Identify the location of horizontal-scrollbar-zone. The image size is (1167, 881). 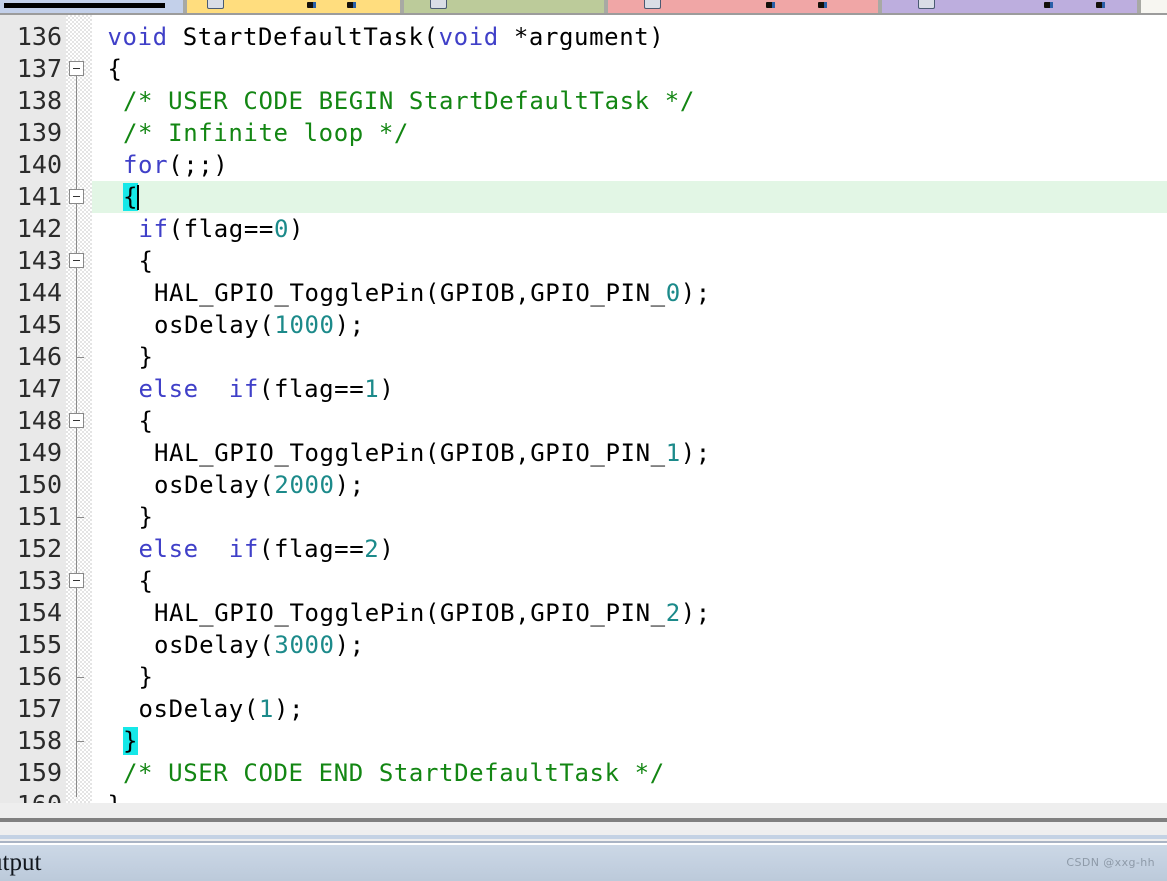
(583, 812).